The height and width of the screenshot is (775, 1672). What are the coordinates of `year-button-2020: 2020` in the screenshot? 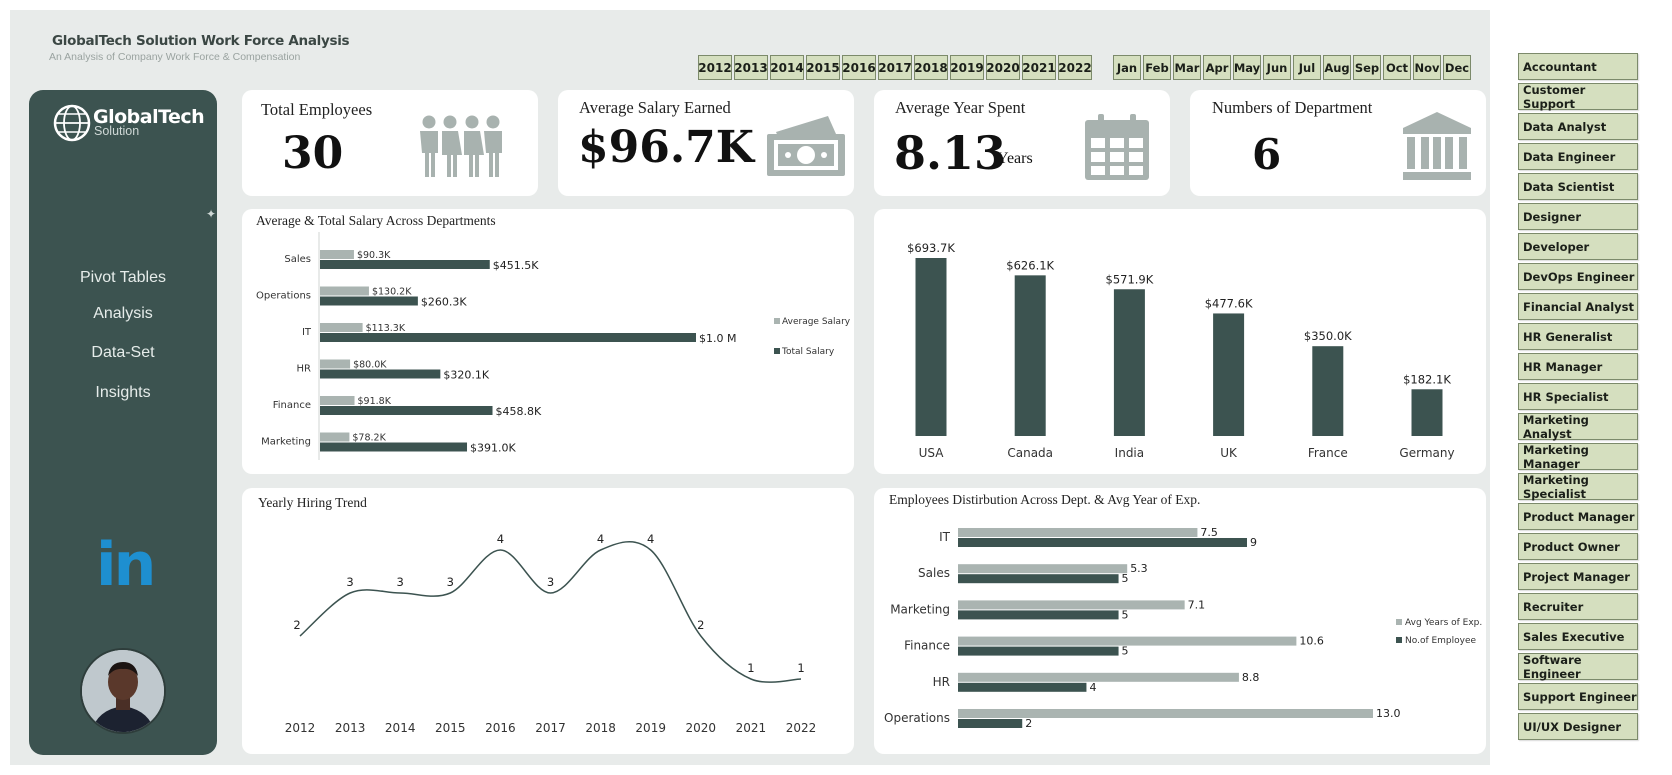 It's located at (1003, 67).